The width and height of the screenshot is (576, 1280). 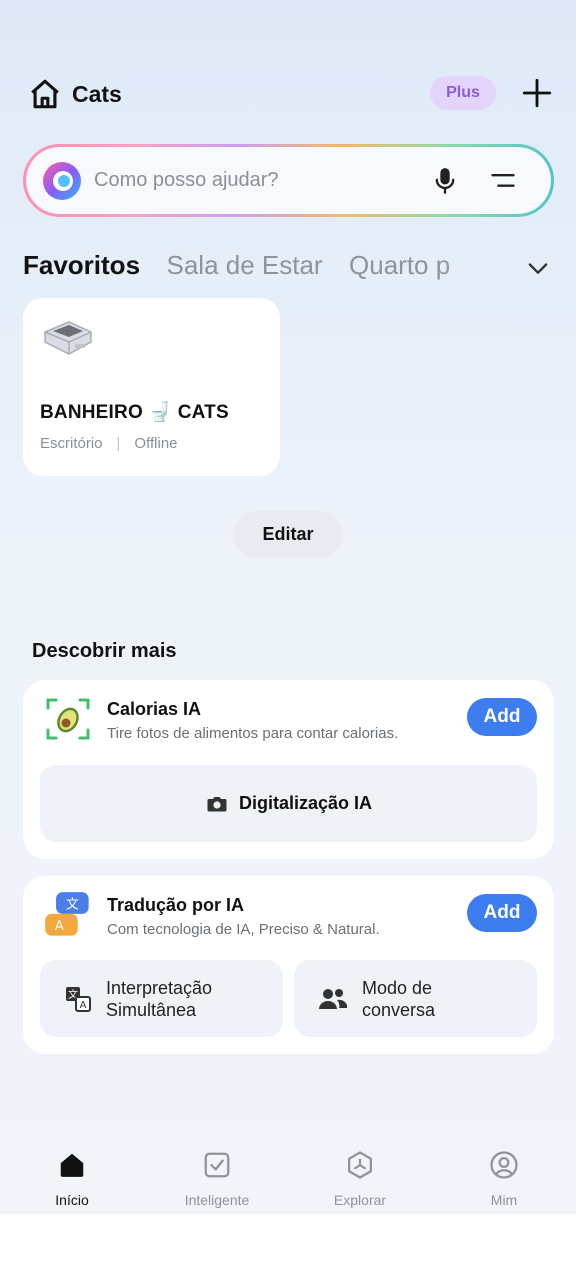 I want to click on traducao-title: Tradução por IA, so click(x=176, y=905).